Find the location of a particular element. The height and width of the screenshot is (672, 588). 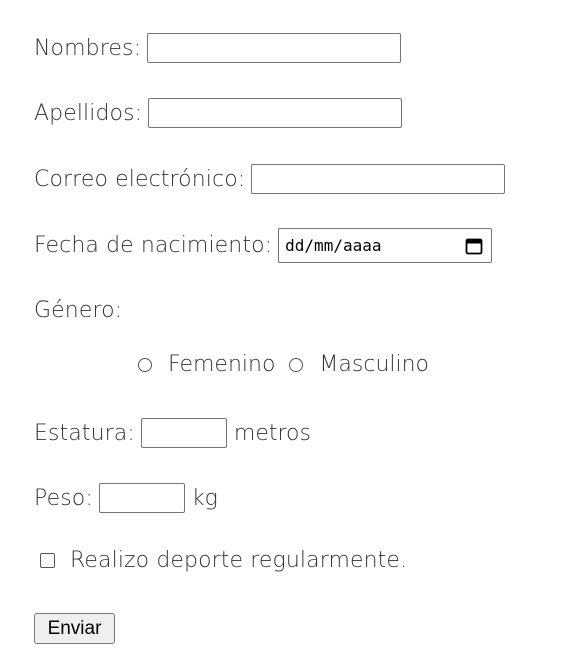

genero-row: Género: is located at coordinates (78, 310).